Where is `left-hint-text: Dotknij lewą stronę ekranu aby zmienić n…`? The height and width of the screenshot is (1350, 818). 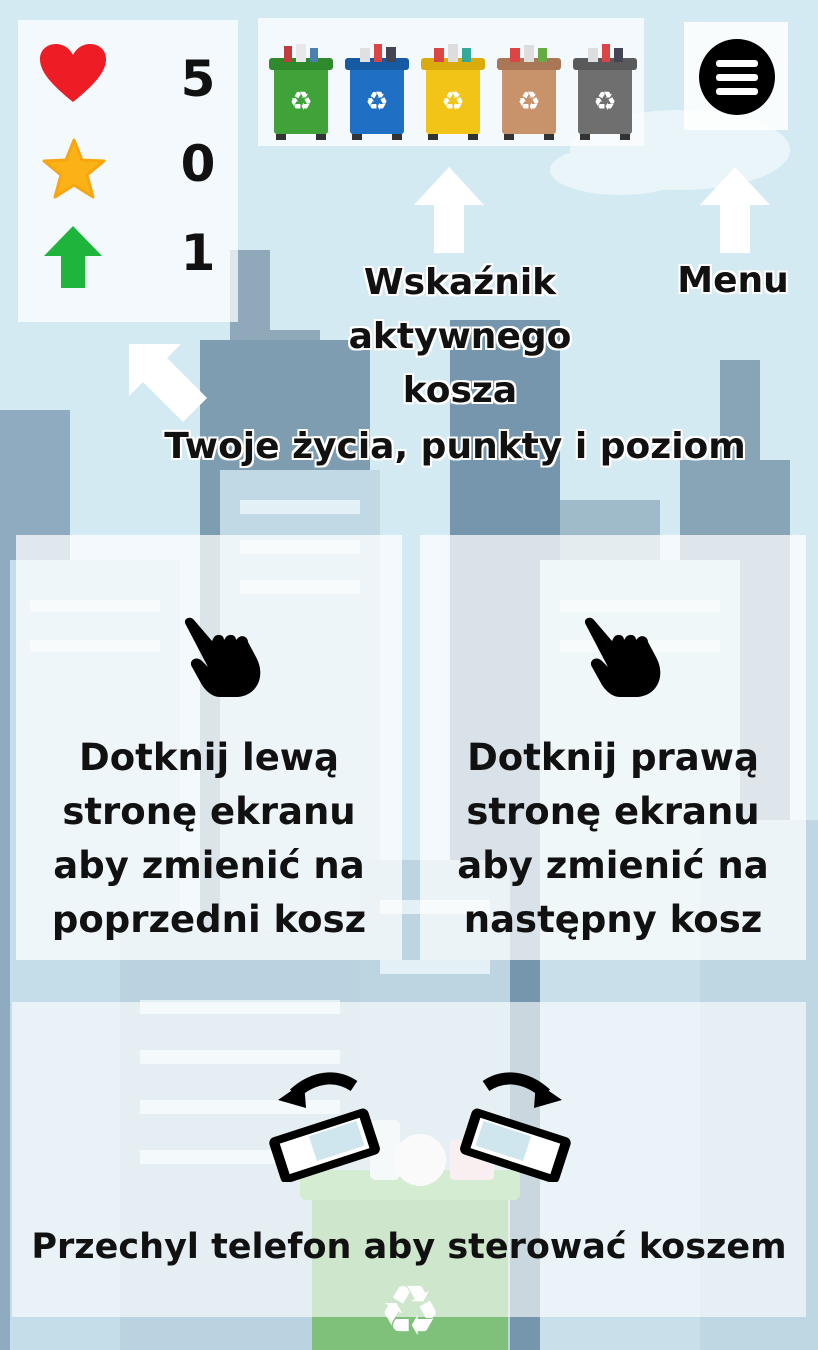 left-hint-text: Dotknij lewą stronę ekranu aby zmienić n… is located at coordinates (209, 839).